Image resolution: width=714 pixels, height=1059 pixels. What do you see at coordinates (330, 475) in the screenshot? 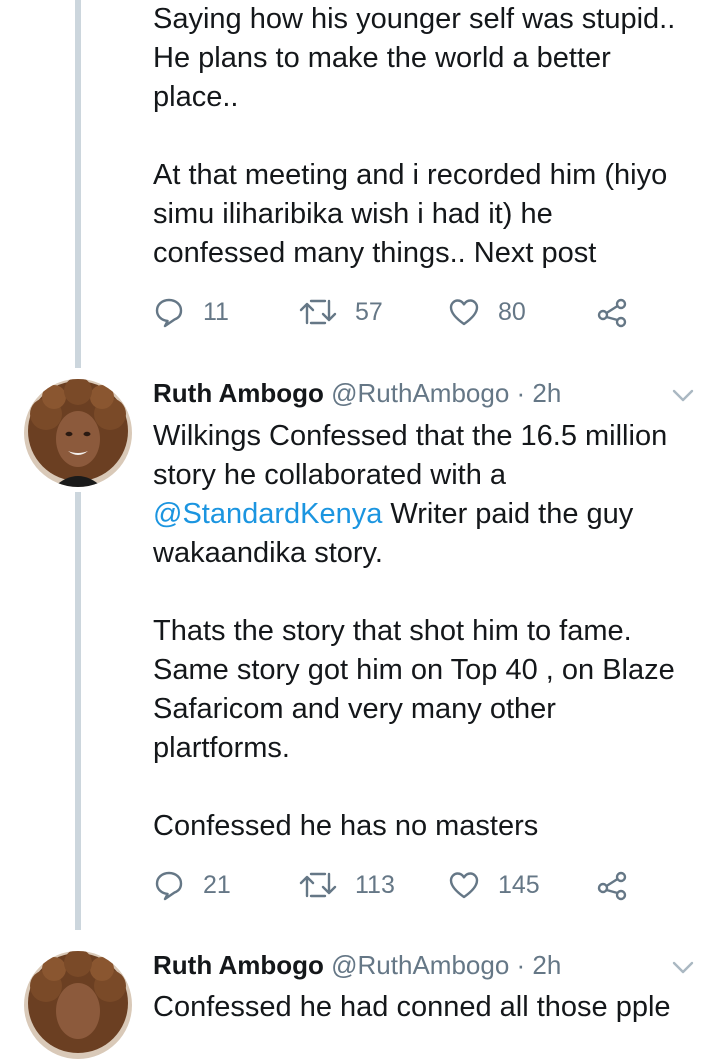
I see `tweet-text-line: story he collaborated with a` at bounding box center [330, 475].